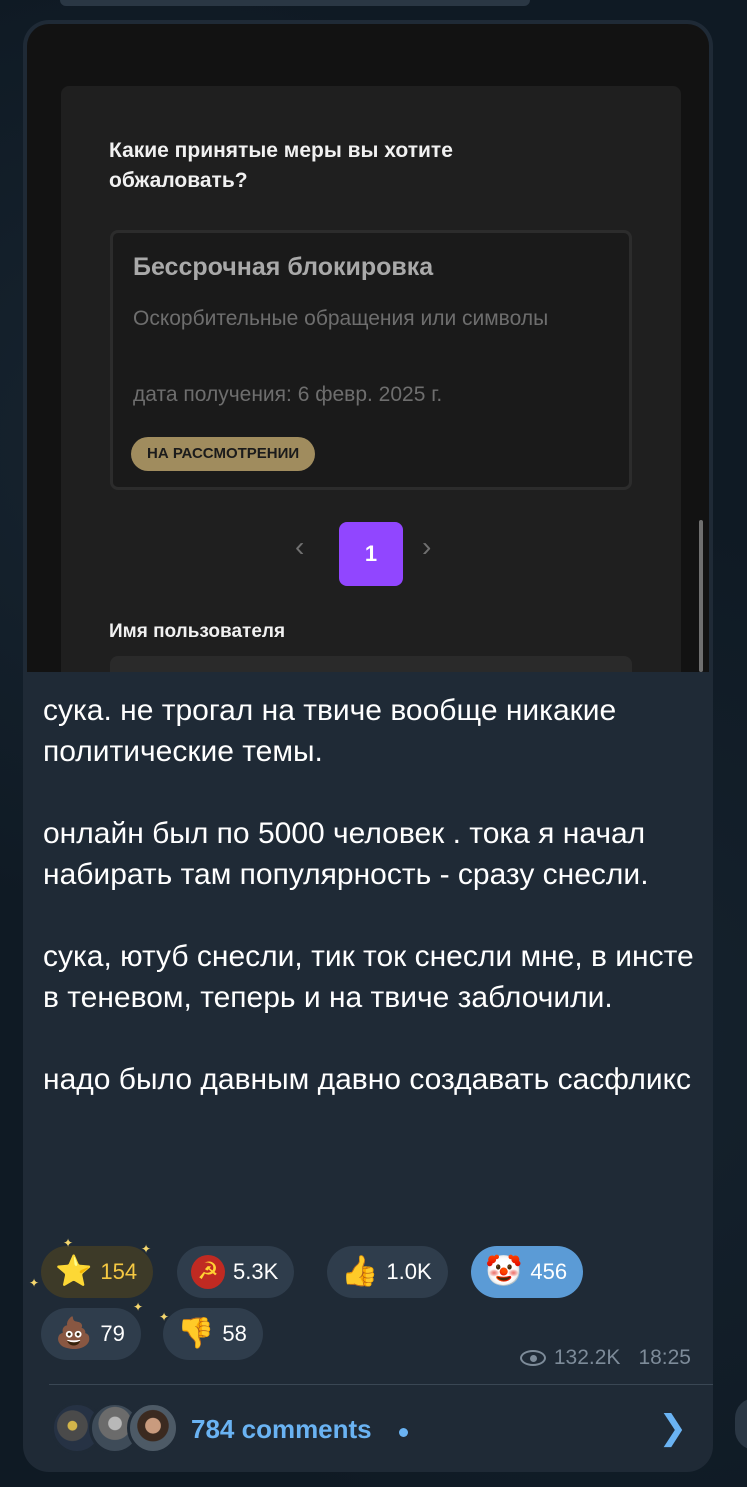 Image resolution: width=747 pixels, height=1487 pixels. I want to click on chevron-left-icon: ‹, so click(300, 546).